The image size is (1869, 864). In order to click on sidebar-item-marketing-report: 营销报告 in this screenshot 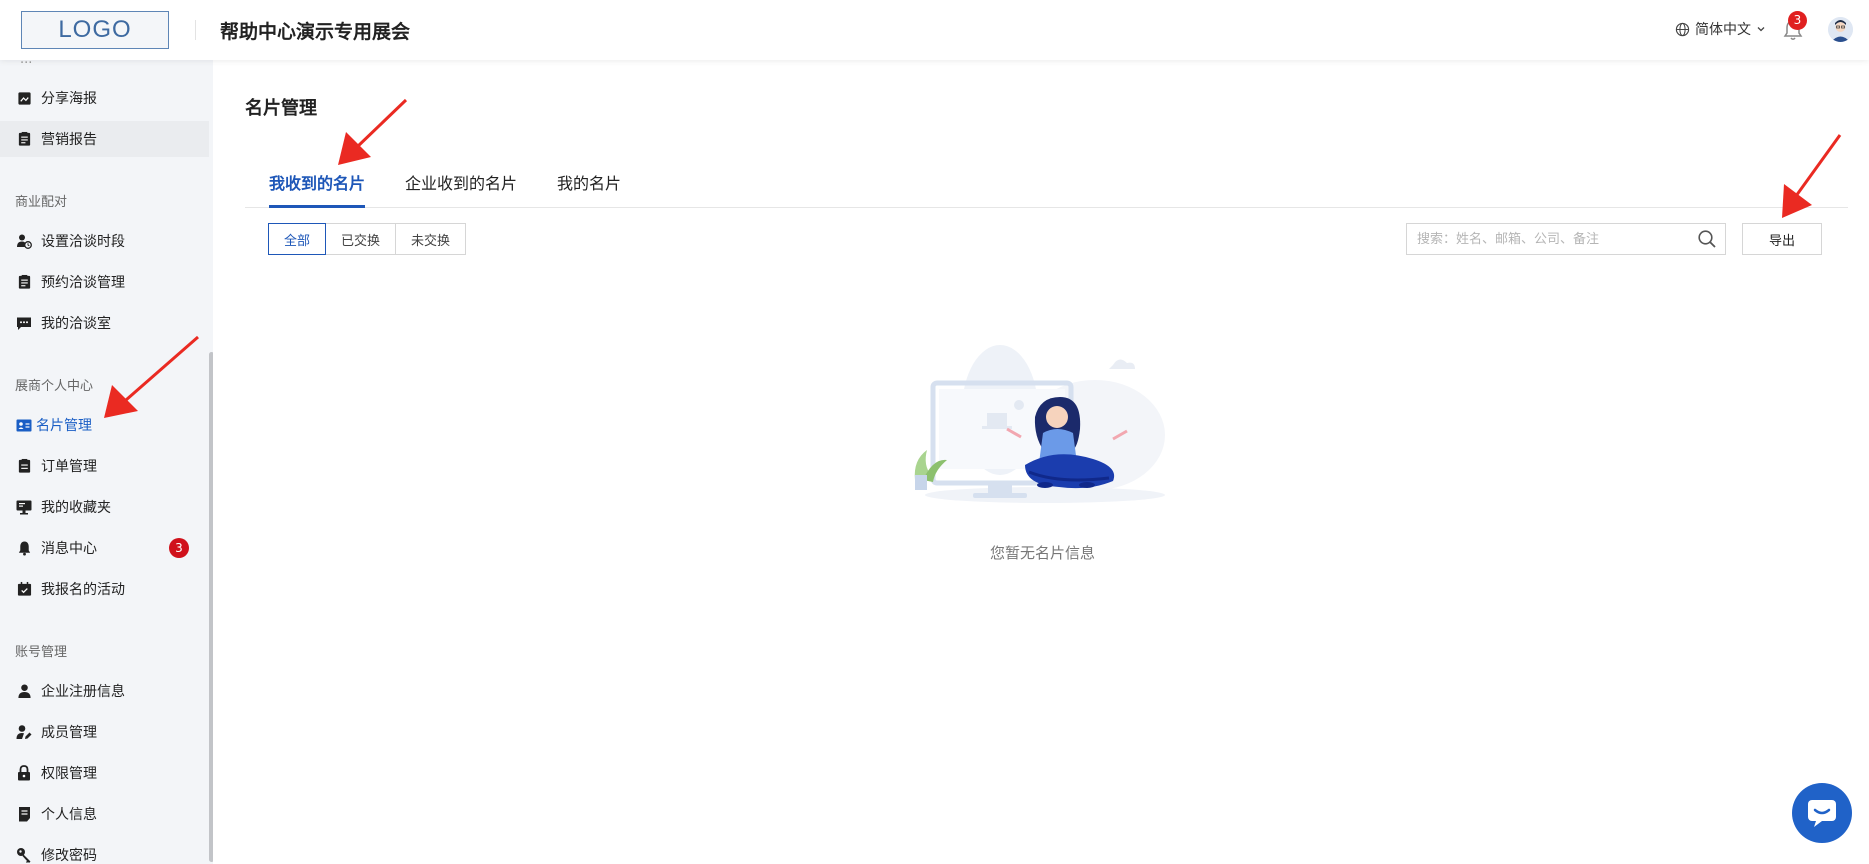, I will do `click(104, 139)`.